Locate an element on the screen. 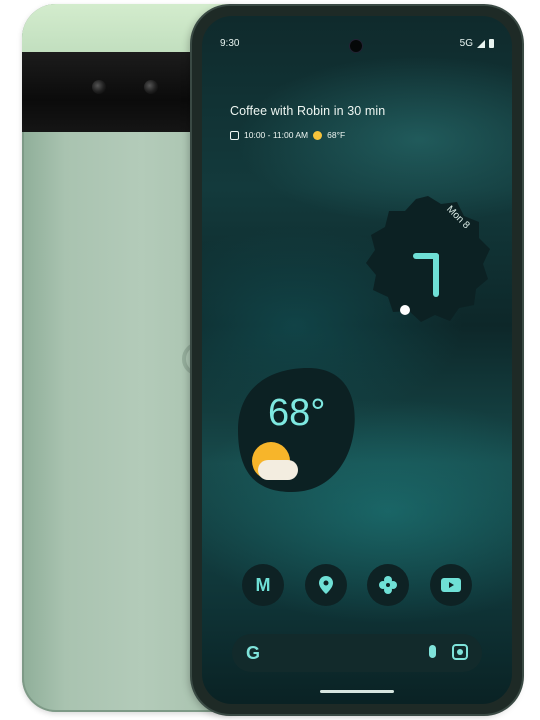  clock-seconds-dot is located at coordinates (405, 310).